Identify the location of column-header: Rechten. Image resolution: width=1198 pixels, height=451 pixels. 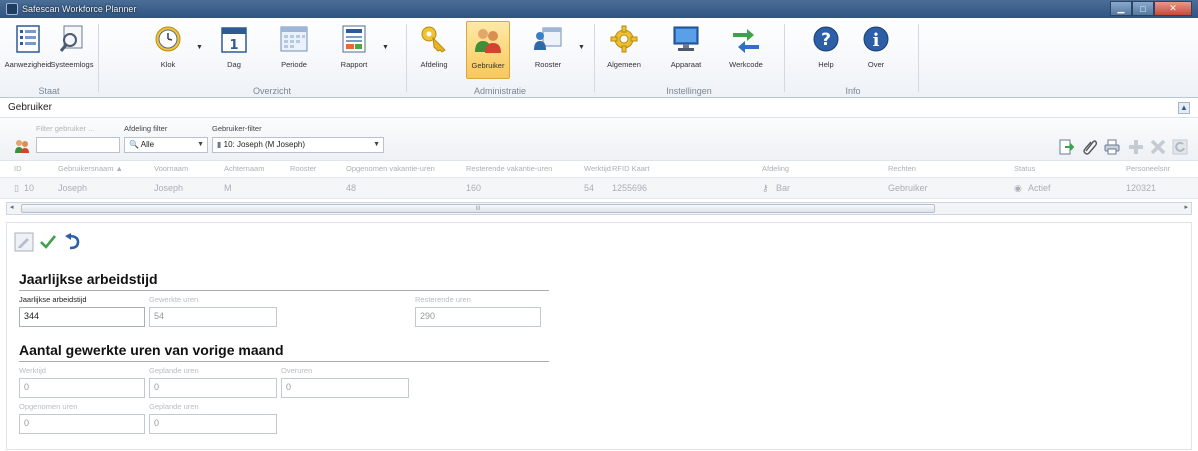
(902, 168).